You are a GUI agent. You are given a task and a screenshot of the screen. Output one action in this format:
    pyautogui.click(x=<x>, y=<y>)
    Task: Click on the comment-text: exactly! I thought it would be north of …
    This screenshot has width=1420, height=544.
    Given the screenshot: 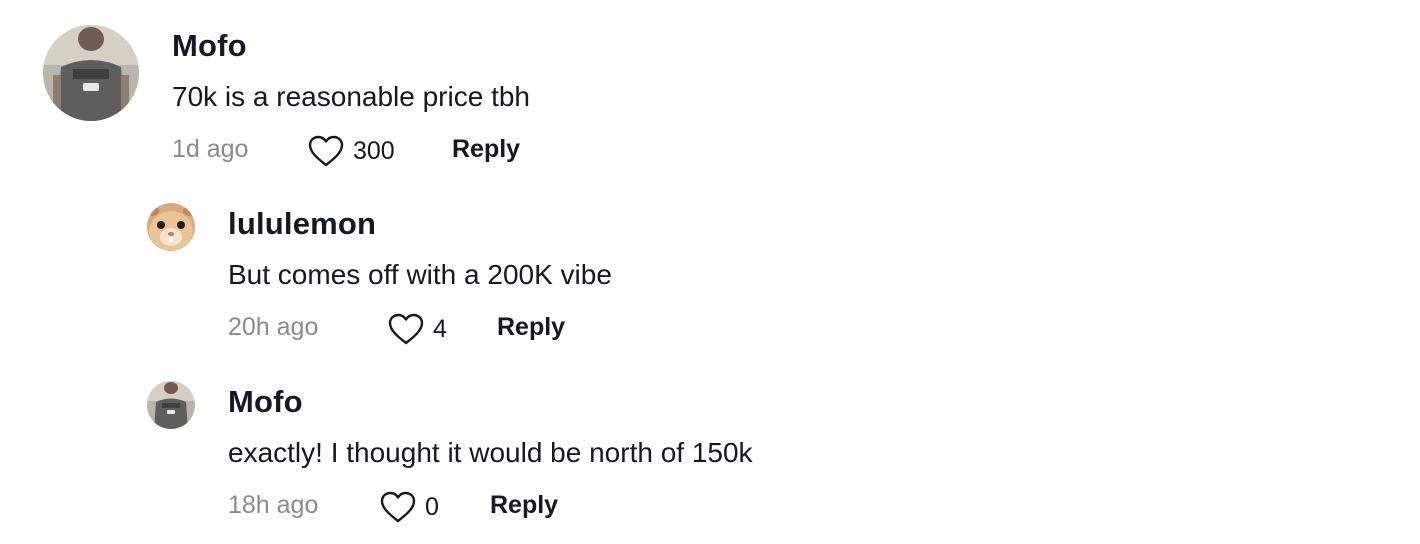 What is the action you would take?
    pyautogui.click(x=490, y=452)
    